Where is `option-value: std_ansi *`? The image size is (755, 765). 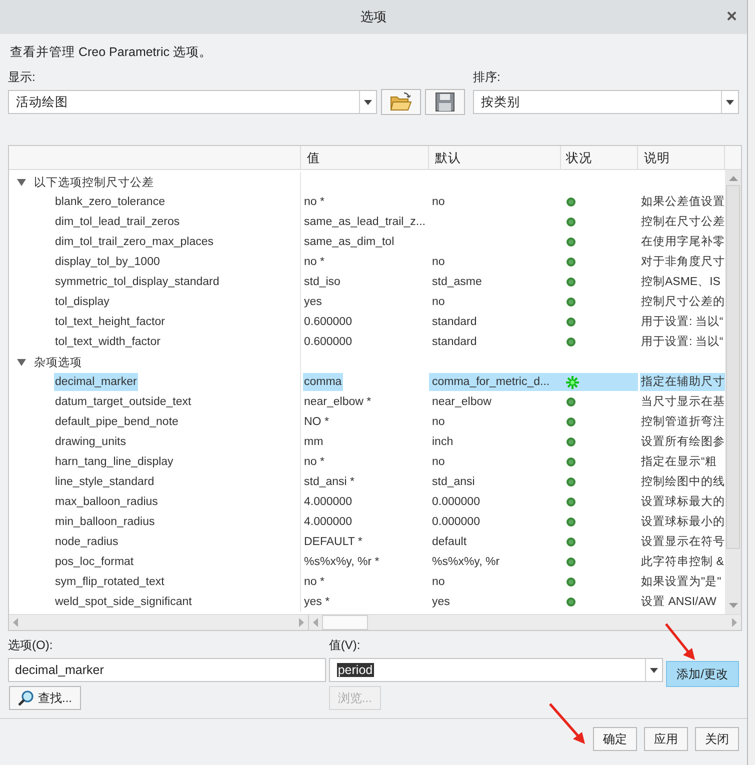 option-value: std_ansi * is located at coordinates (329, 482).